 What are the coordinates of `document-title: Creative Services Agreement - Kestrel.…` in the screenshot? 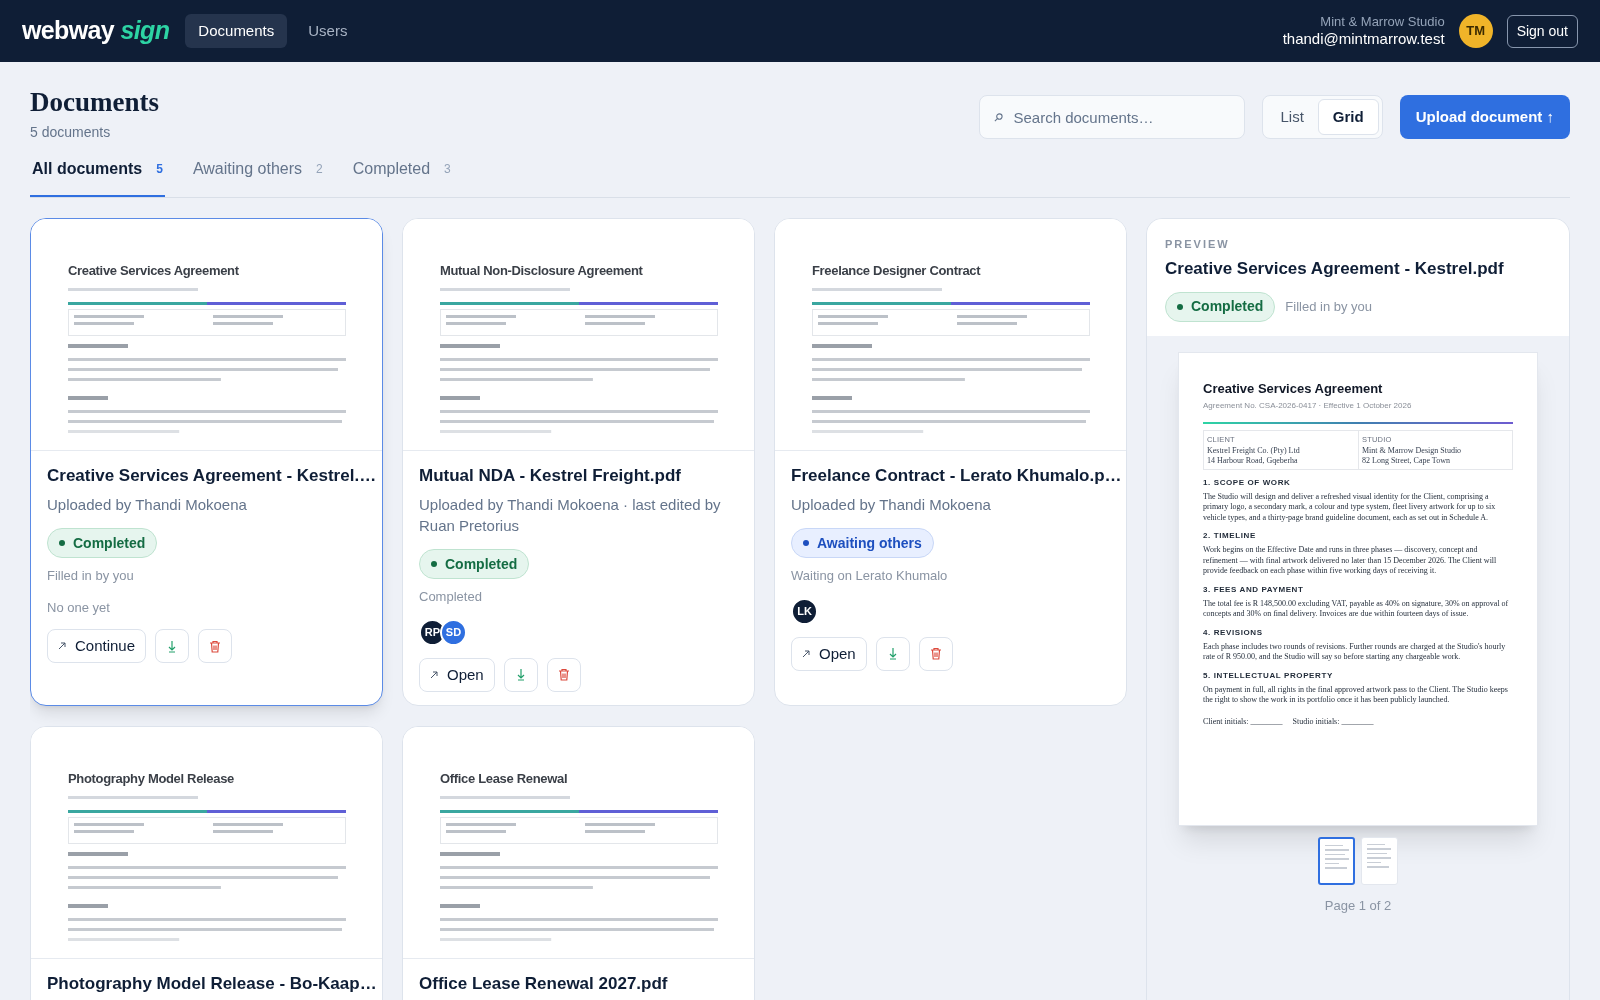 It's located at (212, 475).